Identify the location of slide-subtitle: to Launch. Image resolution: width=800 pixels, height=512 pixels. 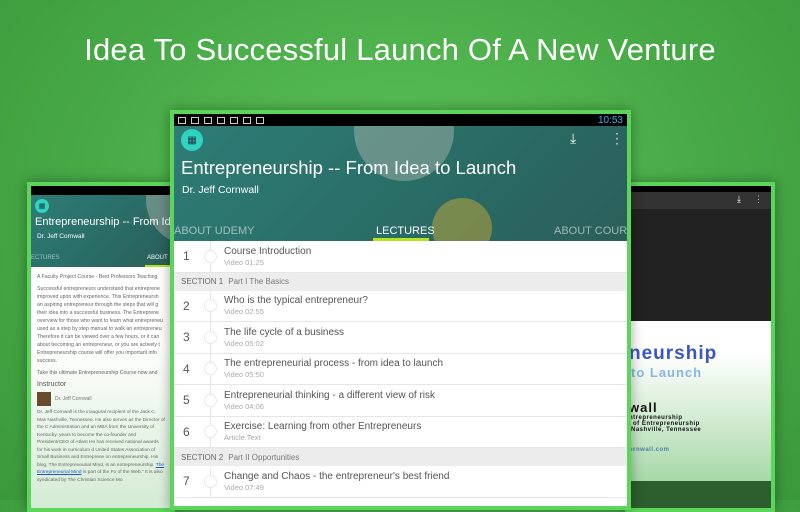
(667, 372).